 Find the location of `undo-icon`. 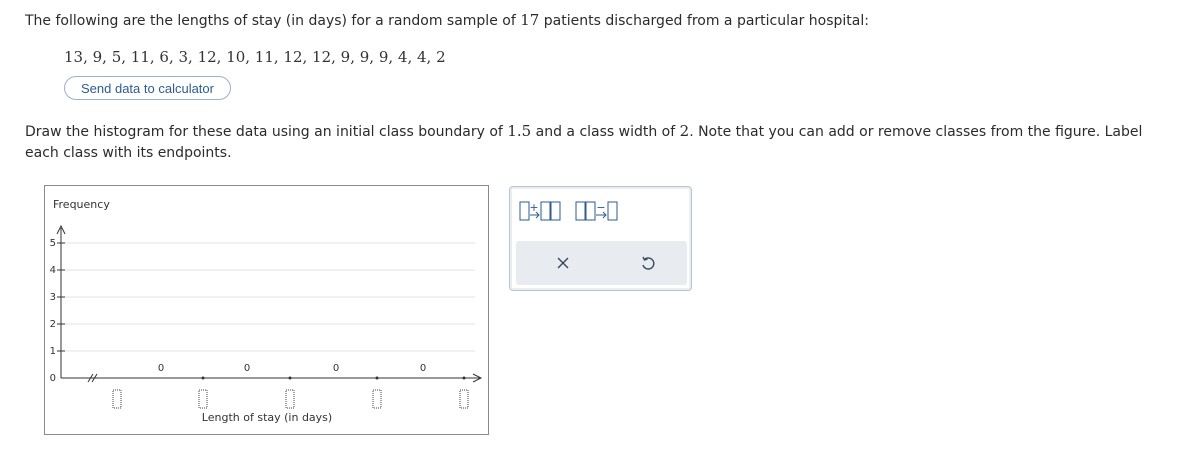

undo-icon is located at coordinates (648, 263).